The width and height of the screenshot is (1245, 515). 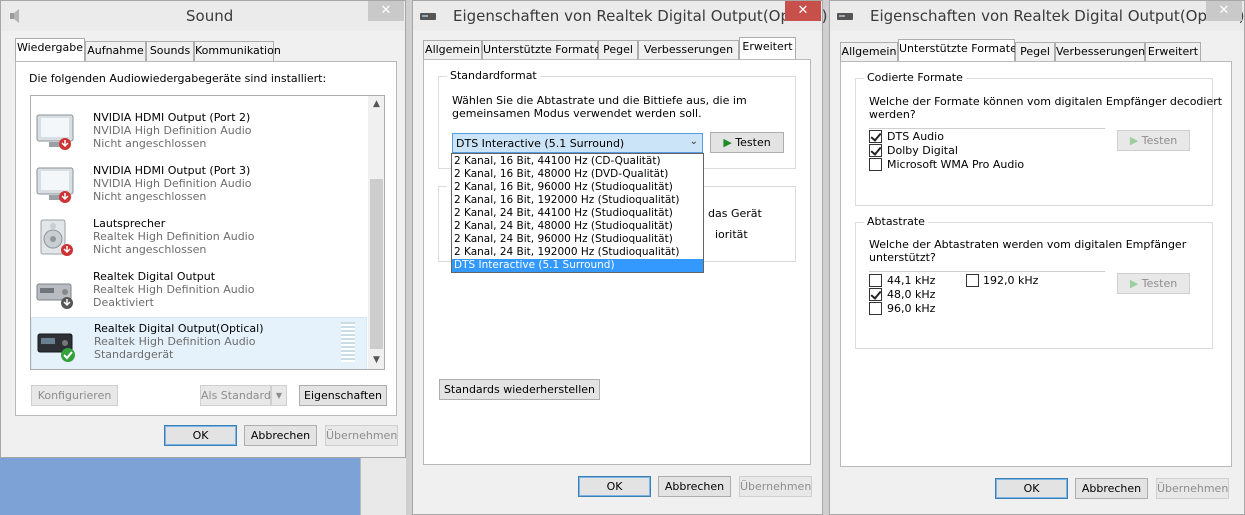 I want to click on rate-192-checkbox, so click(x=972, y=280).